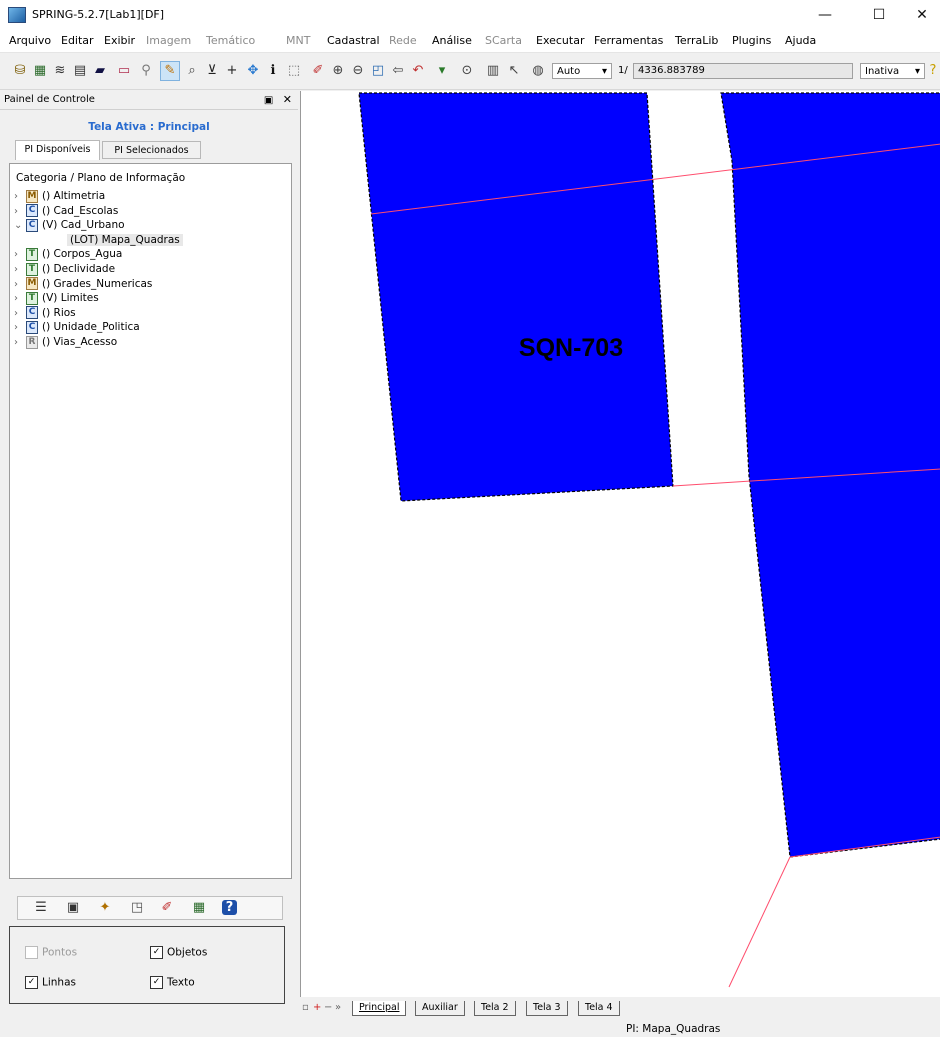 The width and height of the screenshot is (940, 1037). Describe the element at coordinates (60, 71) in the screenshot. I see `layers-icon: ≋` at that location.